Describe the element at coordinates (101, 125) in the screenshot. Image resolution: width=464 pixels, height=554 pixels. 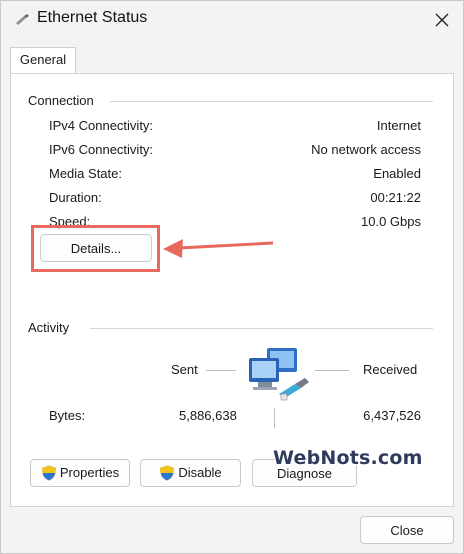
I see `ipv4-label: IPv4 Connectivity:` at that location.